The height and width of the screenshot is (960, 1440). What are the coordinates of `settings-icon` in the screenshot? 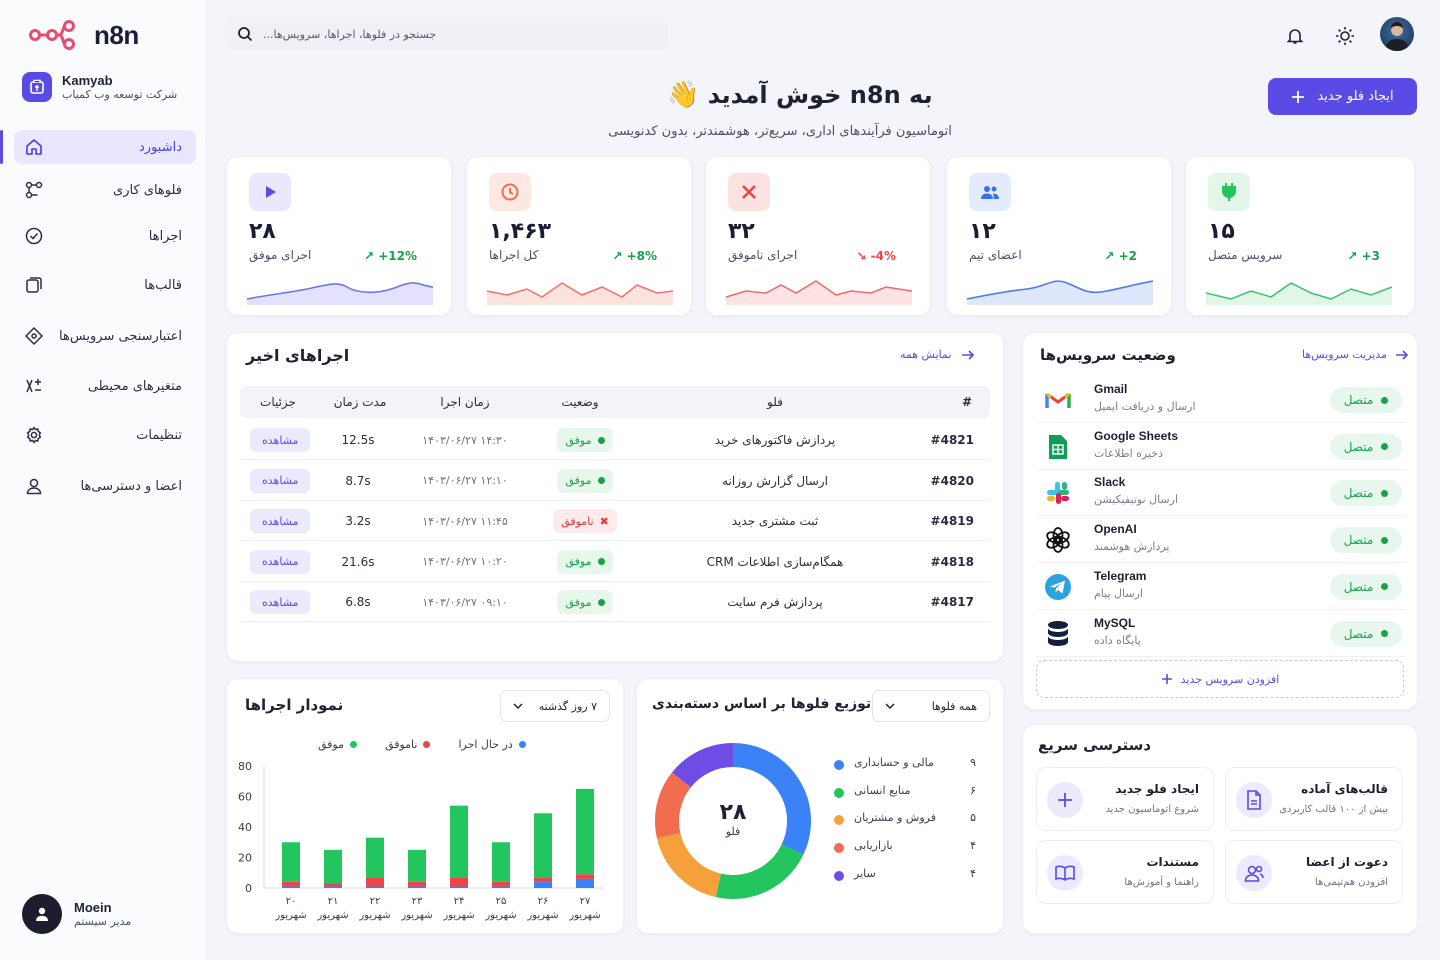 It's located at (34, 435).